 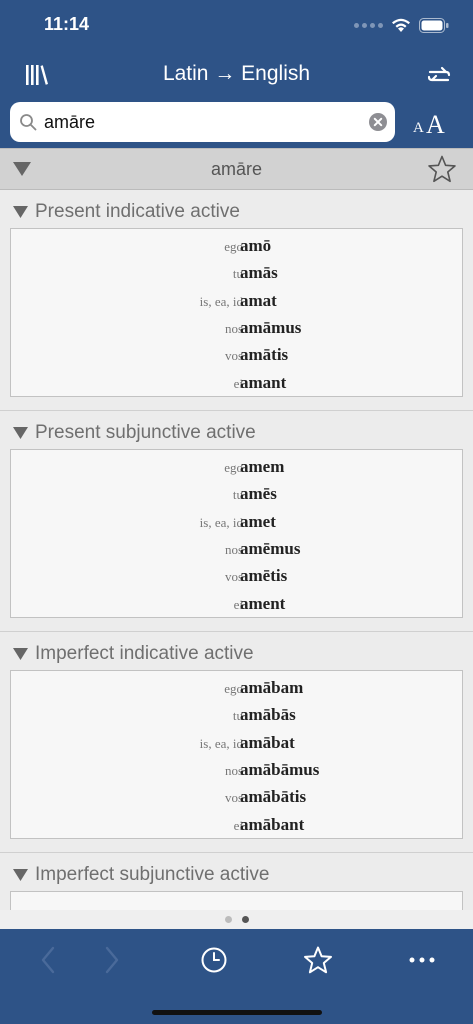 I want to click on verb-form: amētis, so click(x=263, y=576).